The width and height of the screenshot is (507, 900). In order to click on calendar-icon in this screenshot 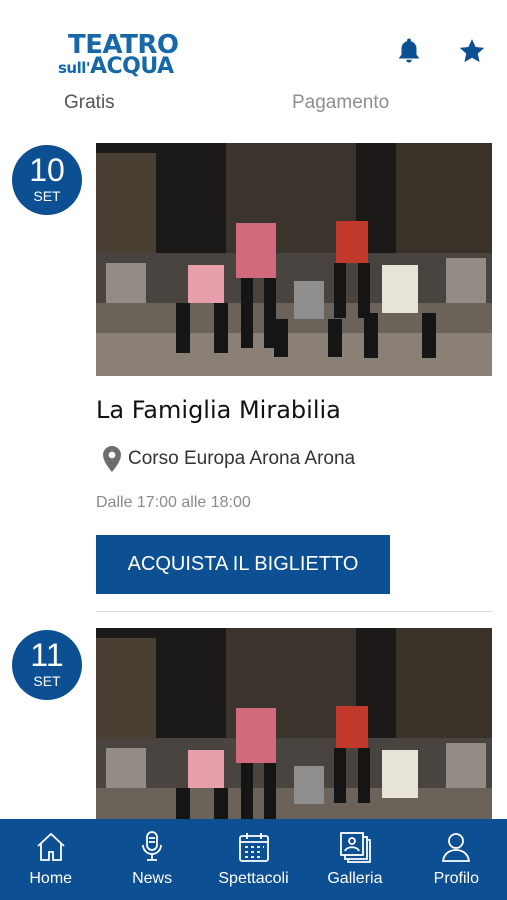, I will do `click(253, 847)`.